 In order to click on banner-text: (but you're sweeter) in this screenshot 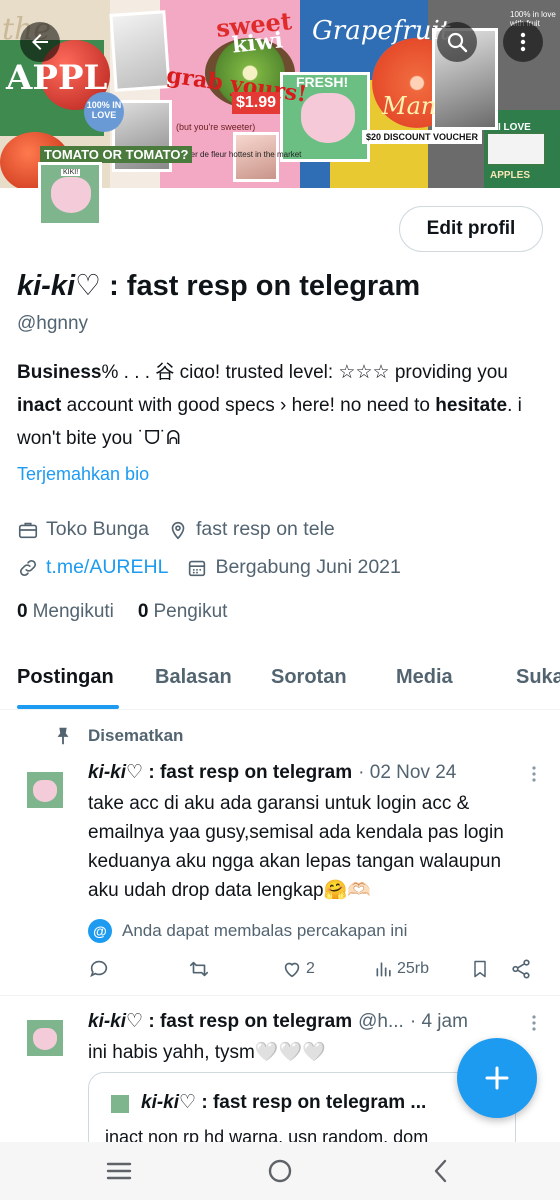, I will do `click(216, 127)`.